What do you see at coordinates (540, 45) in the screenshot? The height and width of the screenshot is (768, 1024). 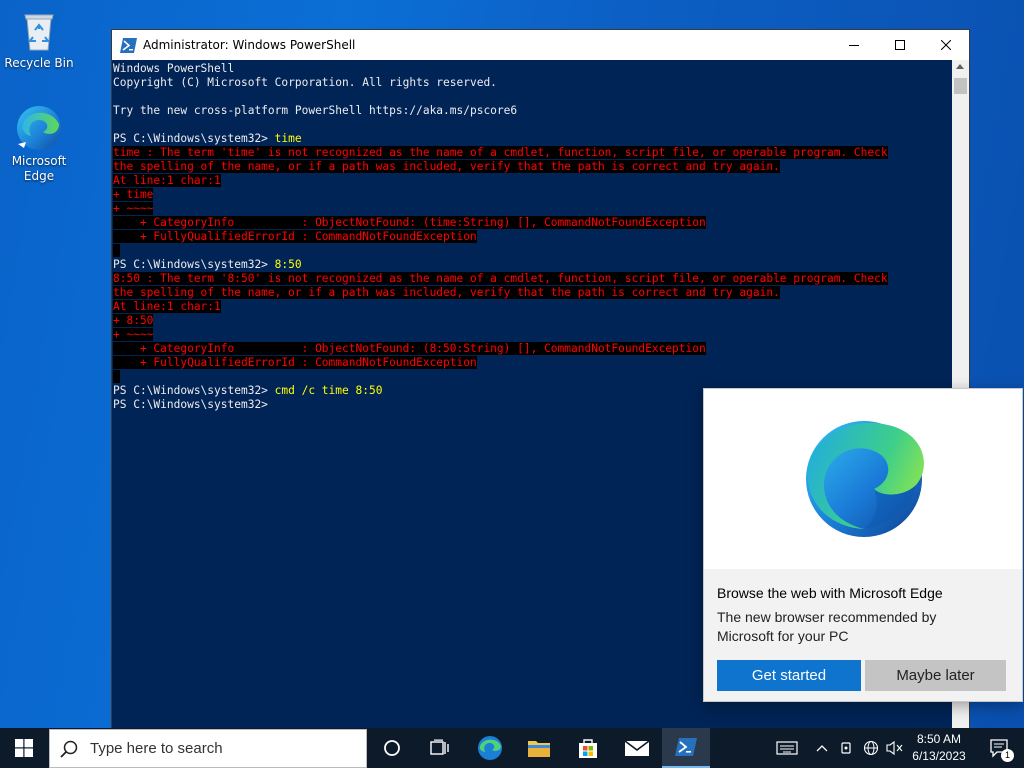 I see `window-titlebar: Administrator: Windows PowerShell` at bounding box center [540, 45].